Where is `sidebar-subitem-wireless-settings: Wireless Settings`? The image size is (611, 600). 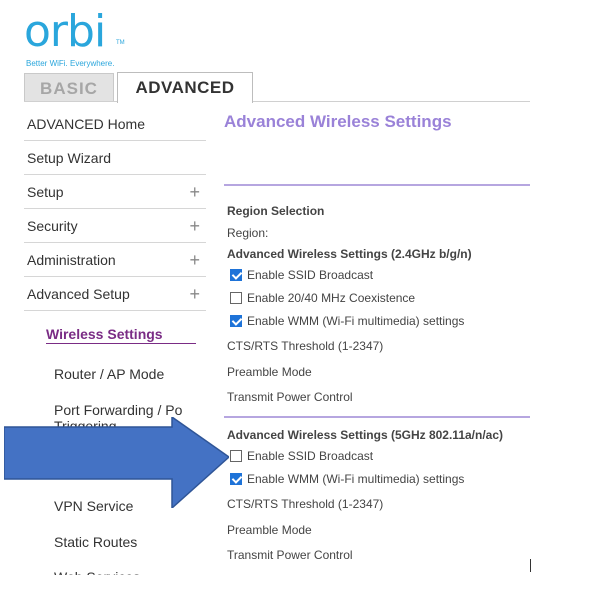 sidebar-subitem-wireless-settings: Wireless Settings is located at coordinates (104, 334).